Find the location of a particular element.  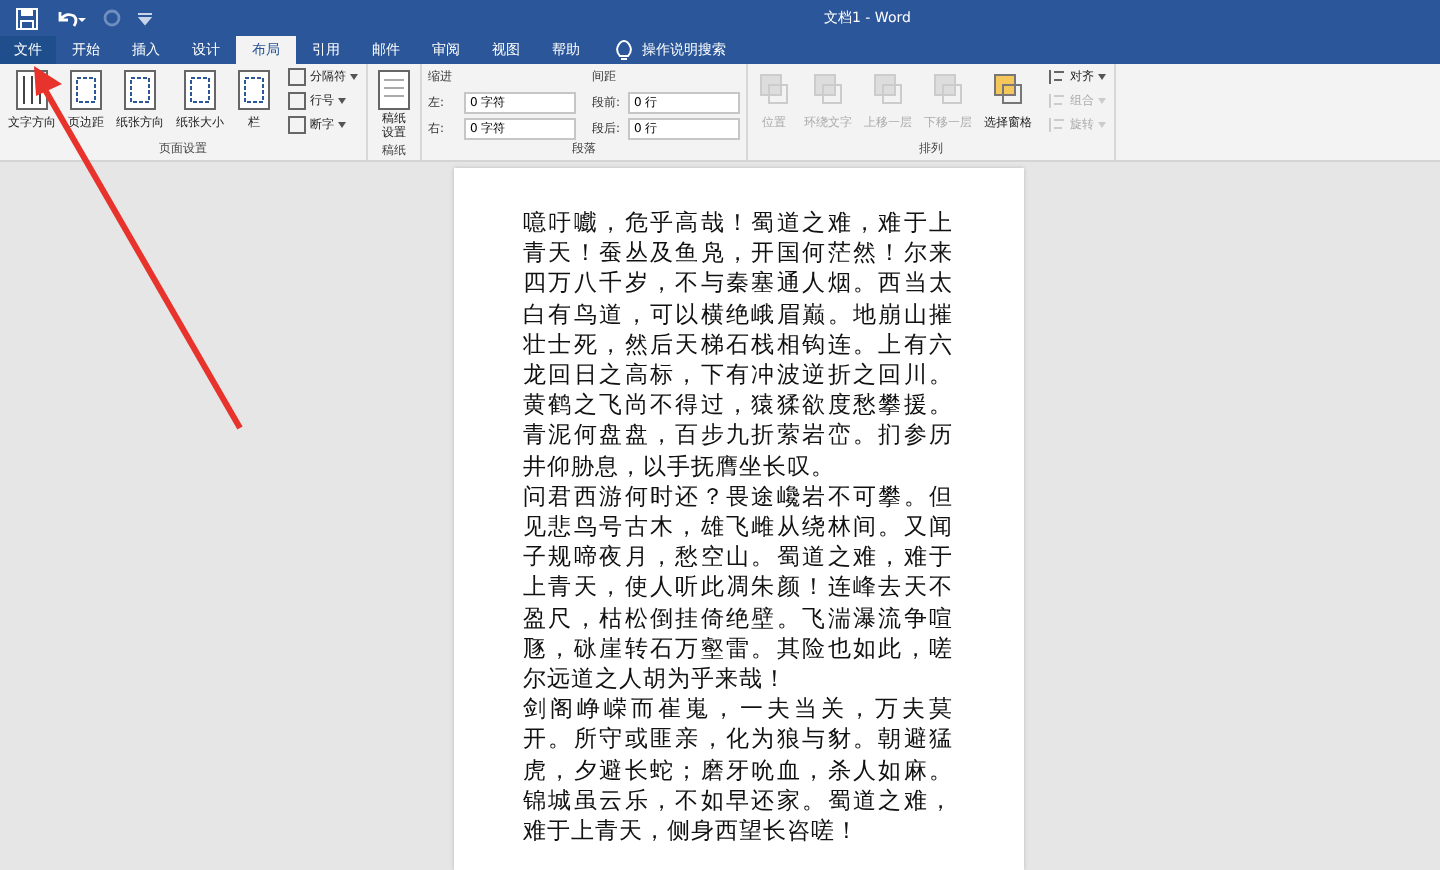

poem-paragraph: 问君西游何时还？畏途巉岩不可攀。但见悲鸟号古木，雄飞雌从绕林间。又闻子规啼夜月，愁空山。蜀道之难，难于上青天，使人听此凋朱颜！连峰去天不盈尺，枯松倒挂倚绝壁。飞湍瀑流争喧豗，砯崖转石万壑雷。其险也如此，嗟尔远道之人胡为乎来哉！ is located at coordinates (738, 588).